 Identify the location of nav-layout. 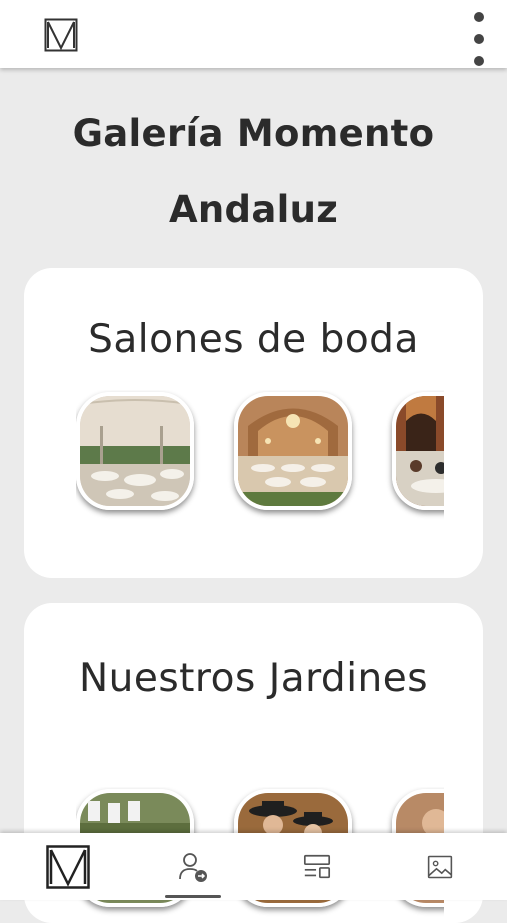
(317, 866).